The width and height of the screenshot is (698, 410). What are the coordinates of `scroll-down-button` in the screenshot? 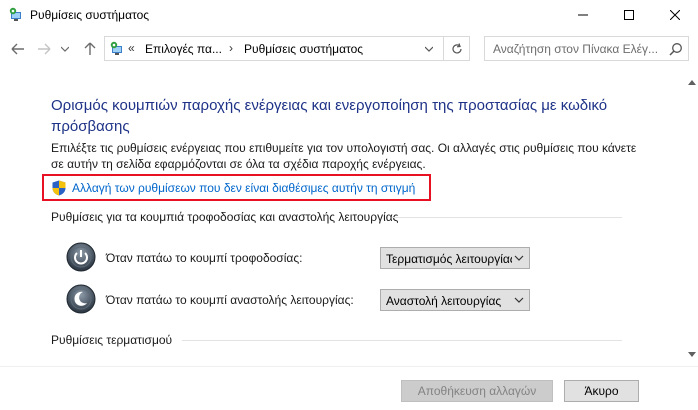 It's located at (692, 354).